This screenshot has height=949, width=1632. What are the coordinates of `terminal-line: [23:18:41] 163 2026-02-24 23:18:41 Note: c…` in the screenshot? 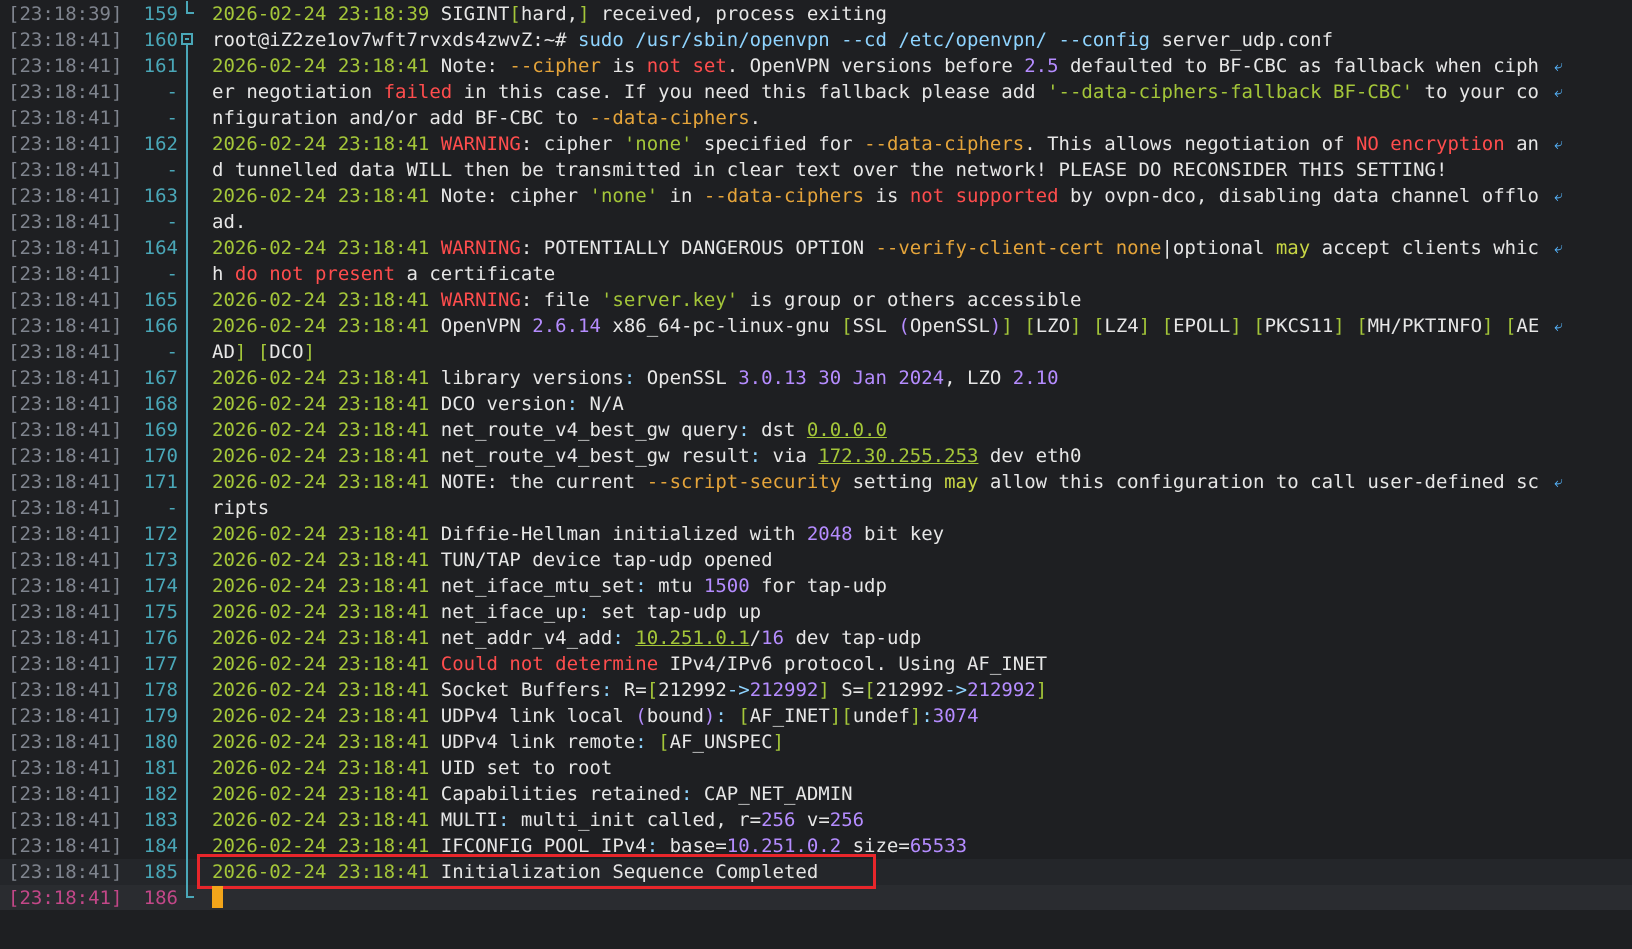 It's located at (816, 196).